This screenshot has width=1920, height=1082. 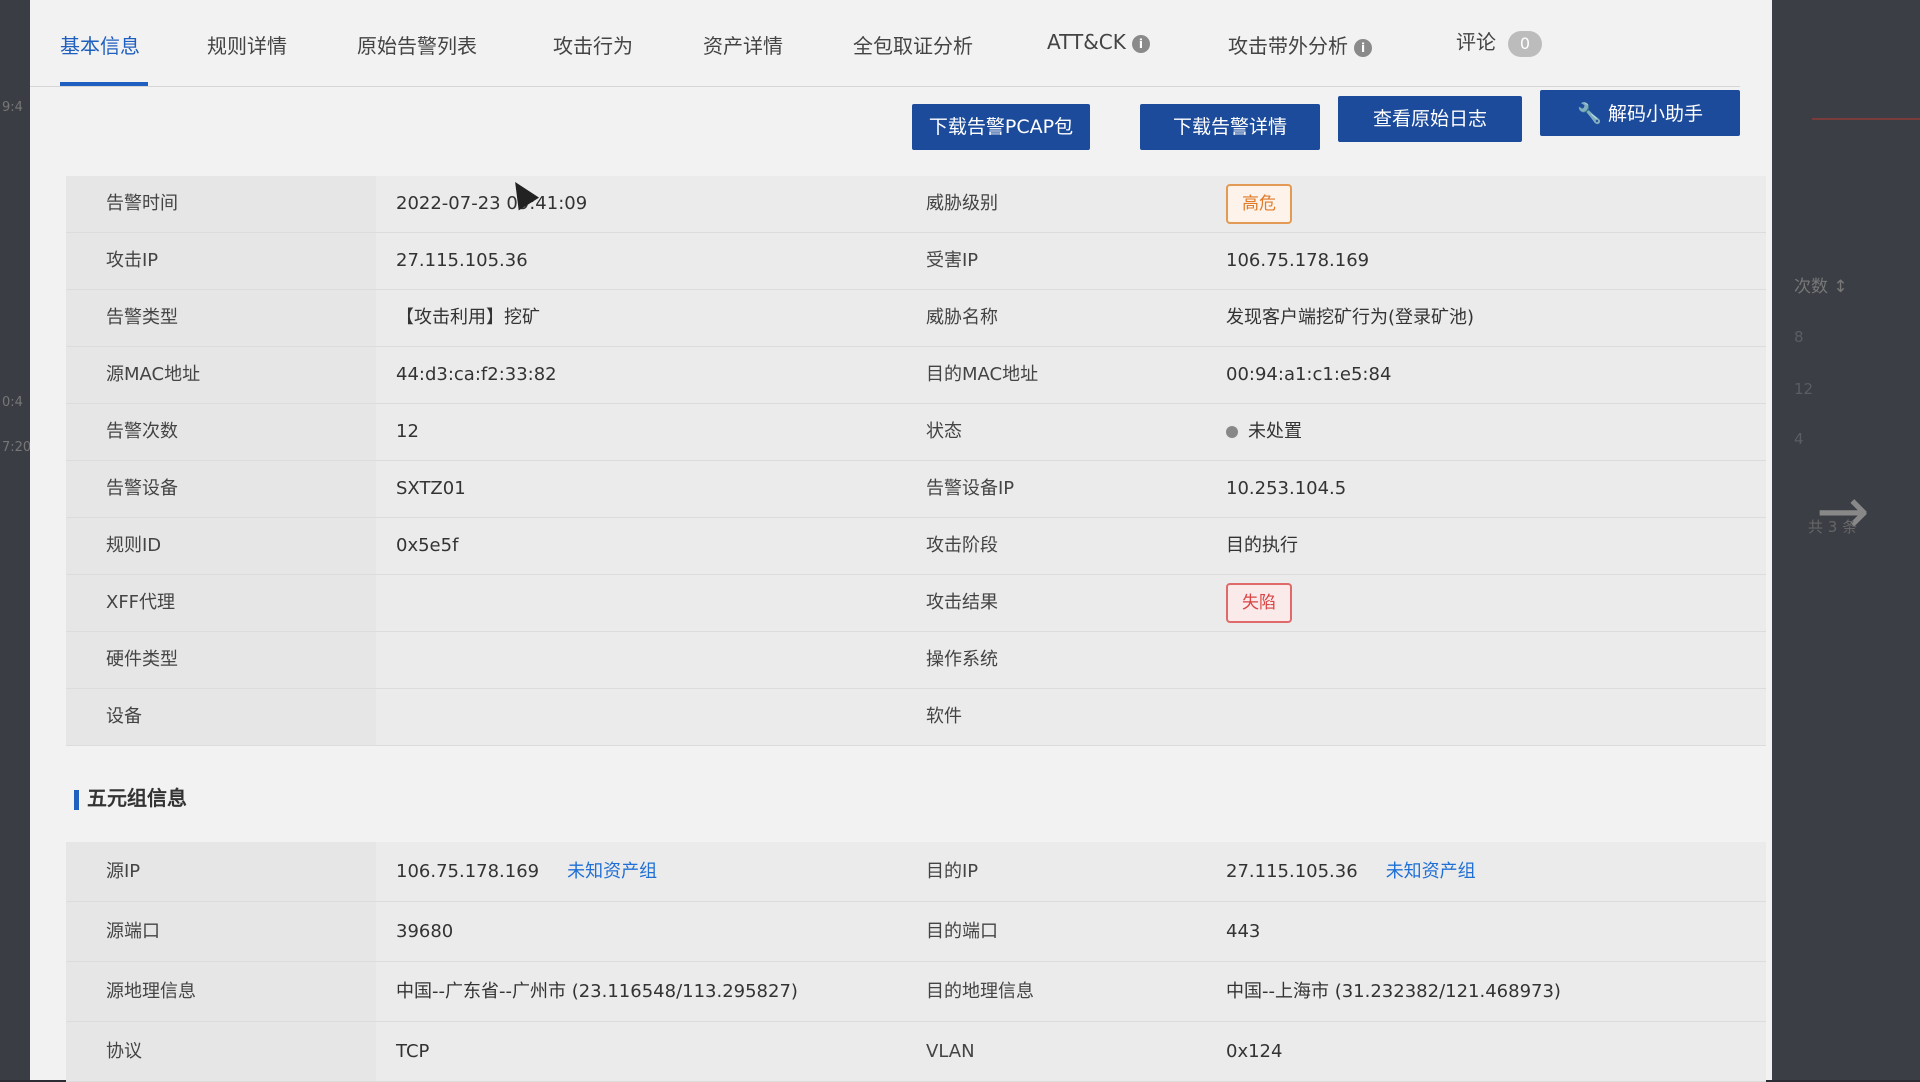 I want to click on bg-fragment: 0:4, so click(x=12, y=402).